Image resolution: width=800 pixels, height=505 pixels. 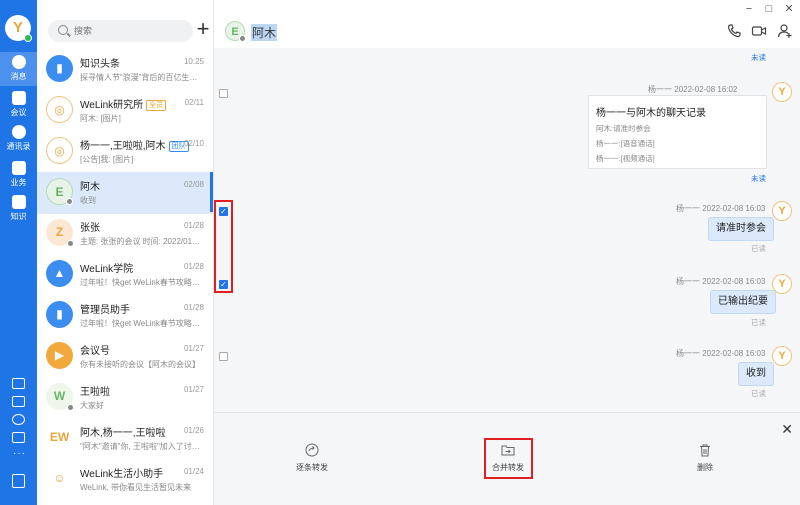 I want to click on nav-item-contacts: 通讯录, so click(x=18, y=139).